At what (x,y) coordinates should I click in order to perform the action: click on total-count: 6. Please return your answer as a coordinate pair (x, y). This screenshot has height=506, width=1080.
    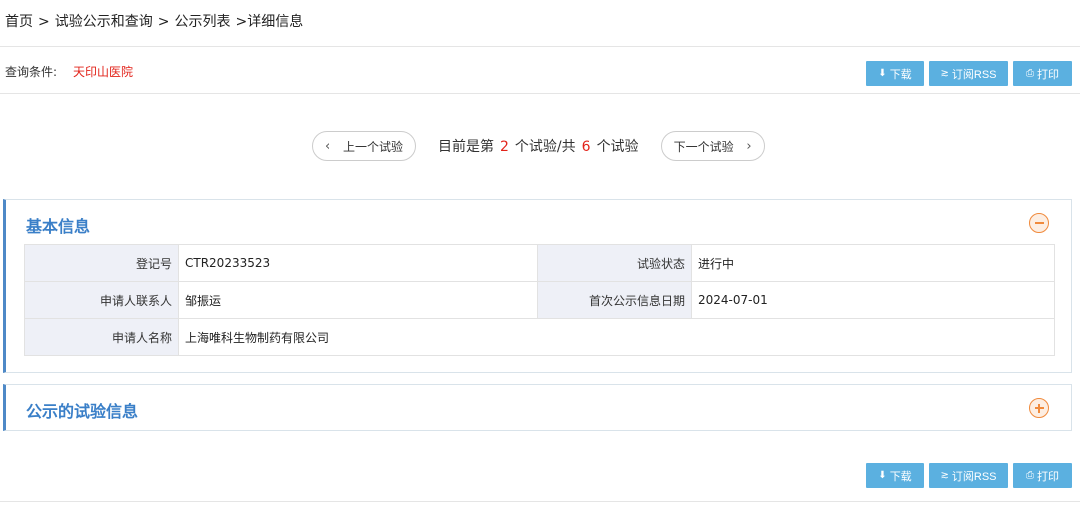
    Looking at the image, I should click on (586, 147).